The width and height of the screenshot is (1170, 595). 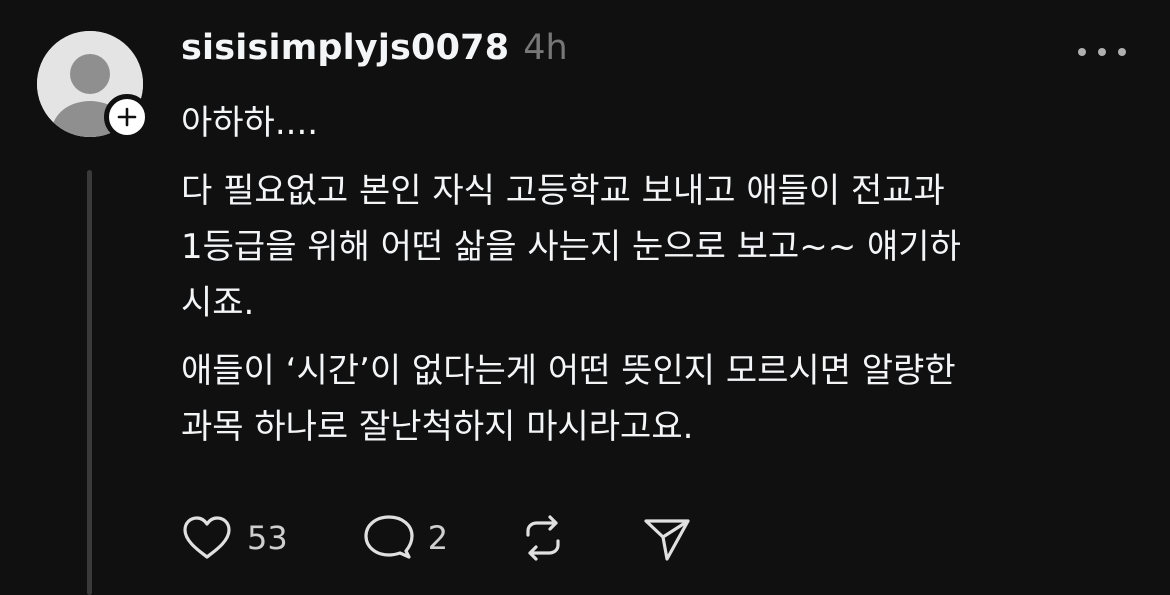 I want to click on like-count: 53, so click(x=267, y=538).